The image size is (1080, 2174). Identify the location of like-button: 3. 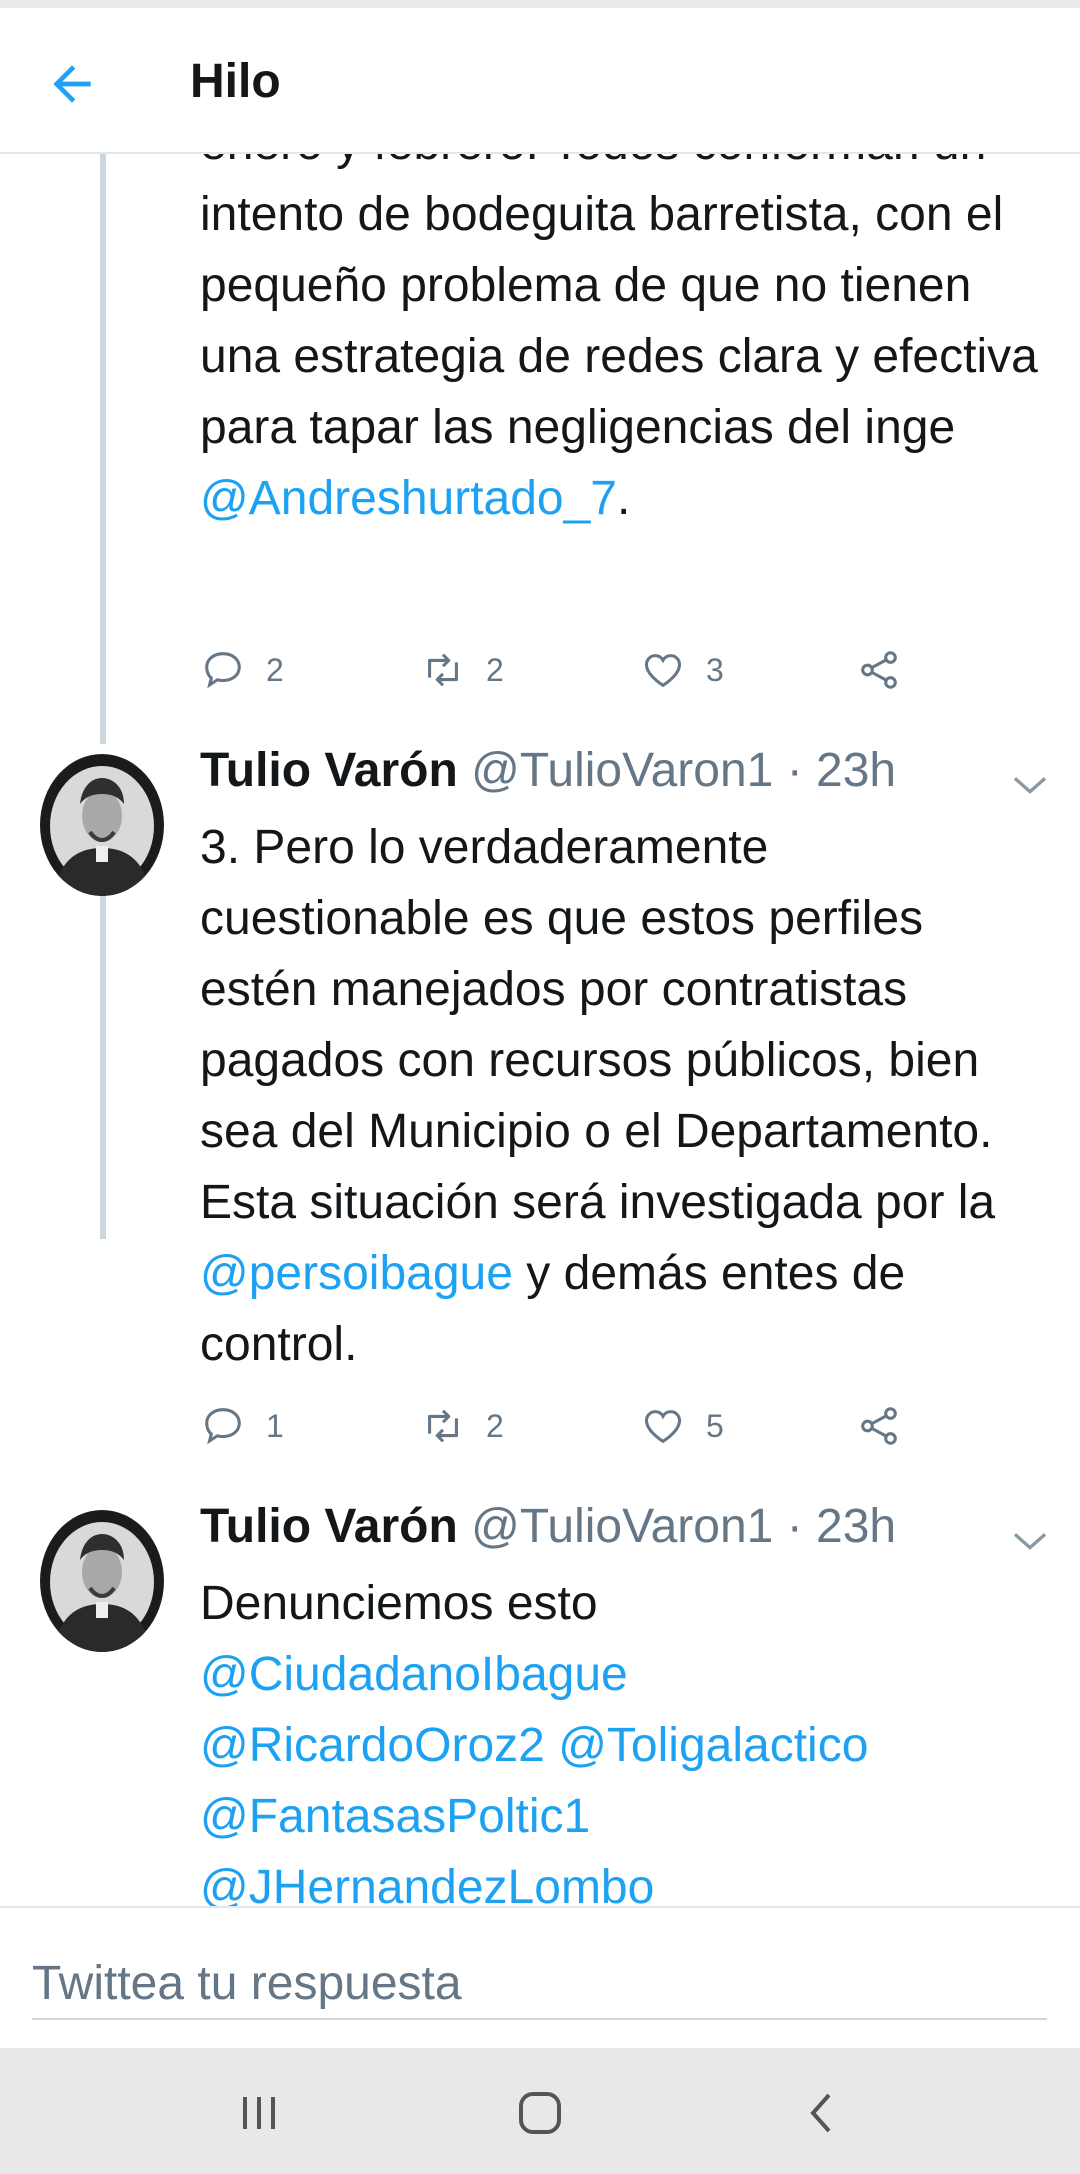
(682, 670).